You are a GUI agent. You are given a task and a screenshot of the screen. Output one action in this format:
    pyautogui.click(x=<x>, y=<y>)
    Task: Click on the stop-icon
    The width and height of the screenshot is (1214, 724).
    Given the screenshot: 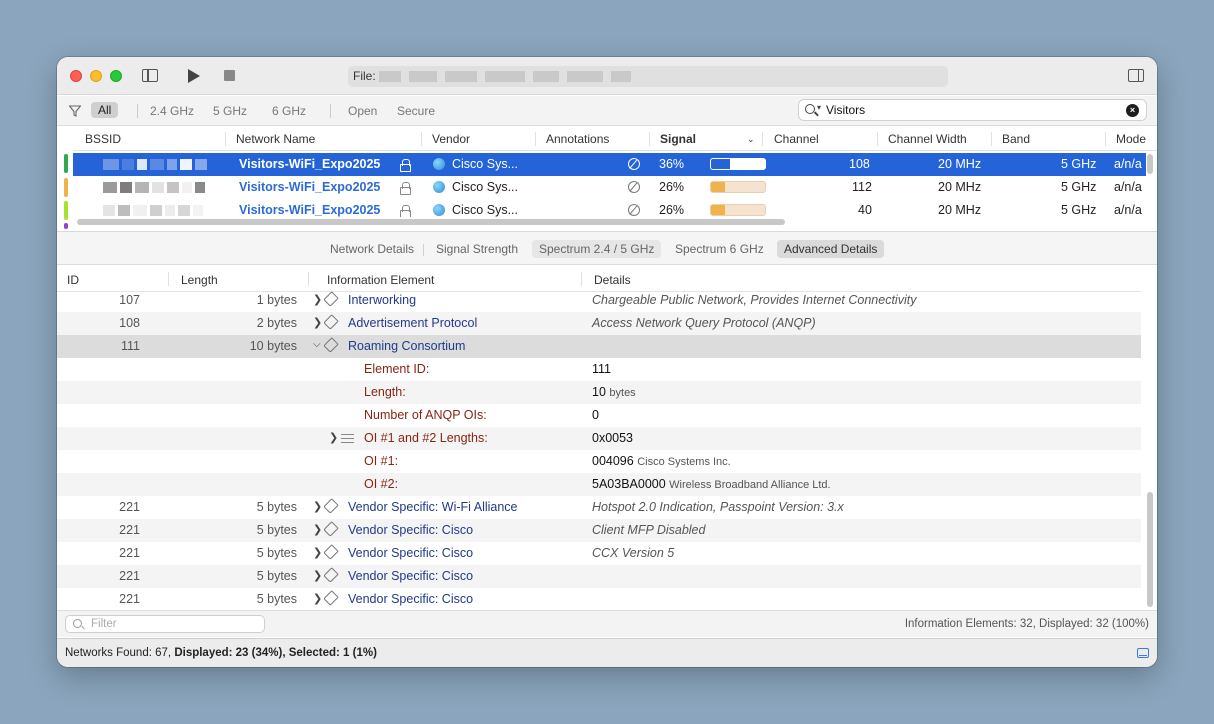 What is the action you would take?
    pyautogui.click(x=229, y=75)
    